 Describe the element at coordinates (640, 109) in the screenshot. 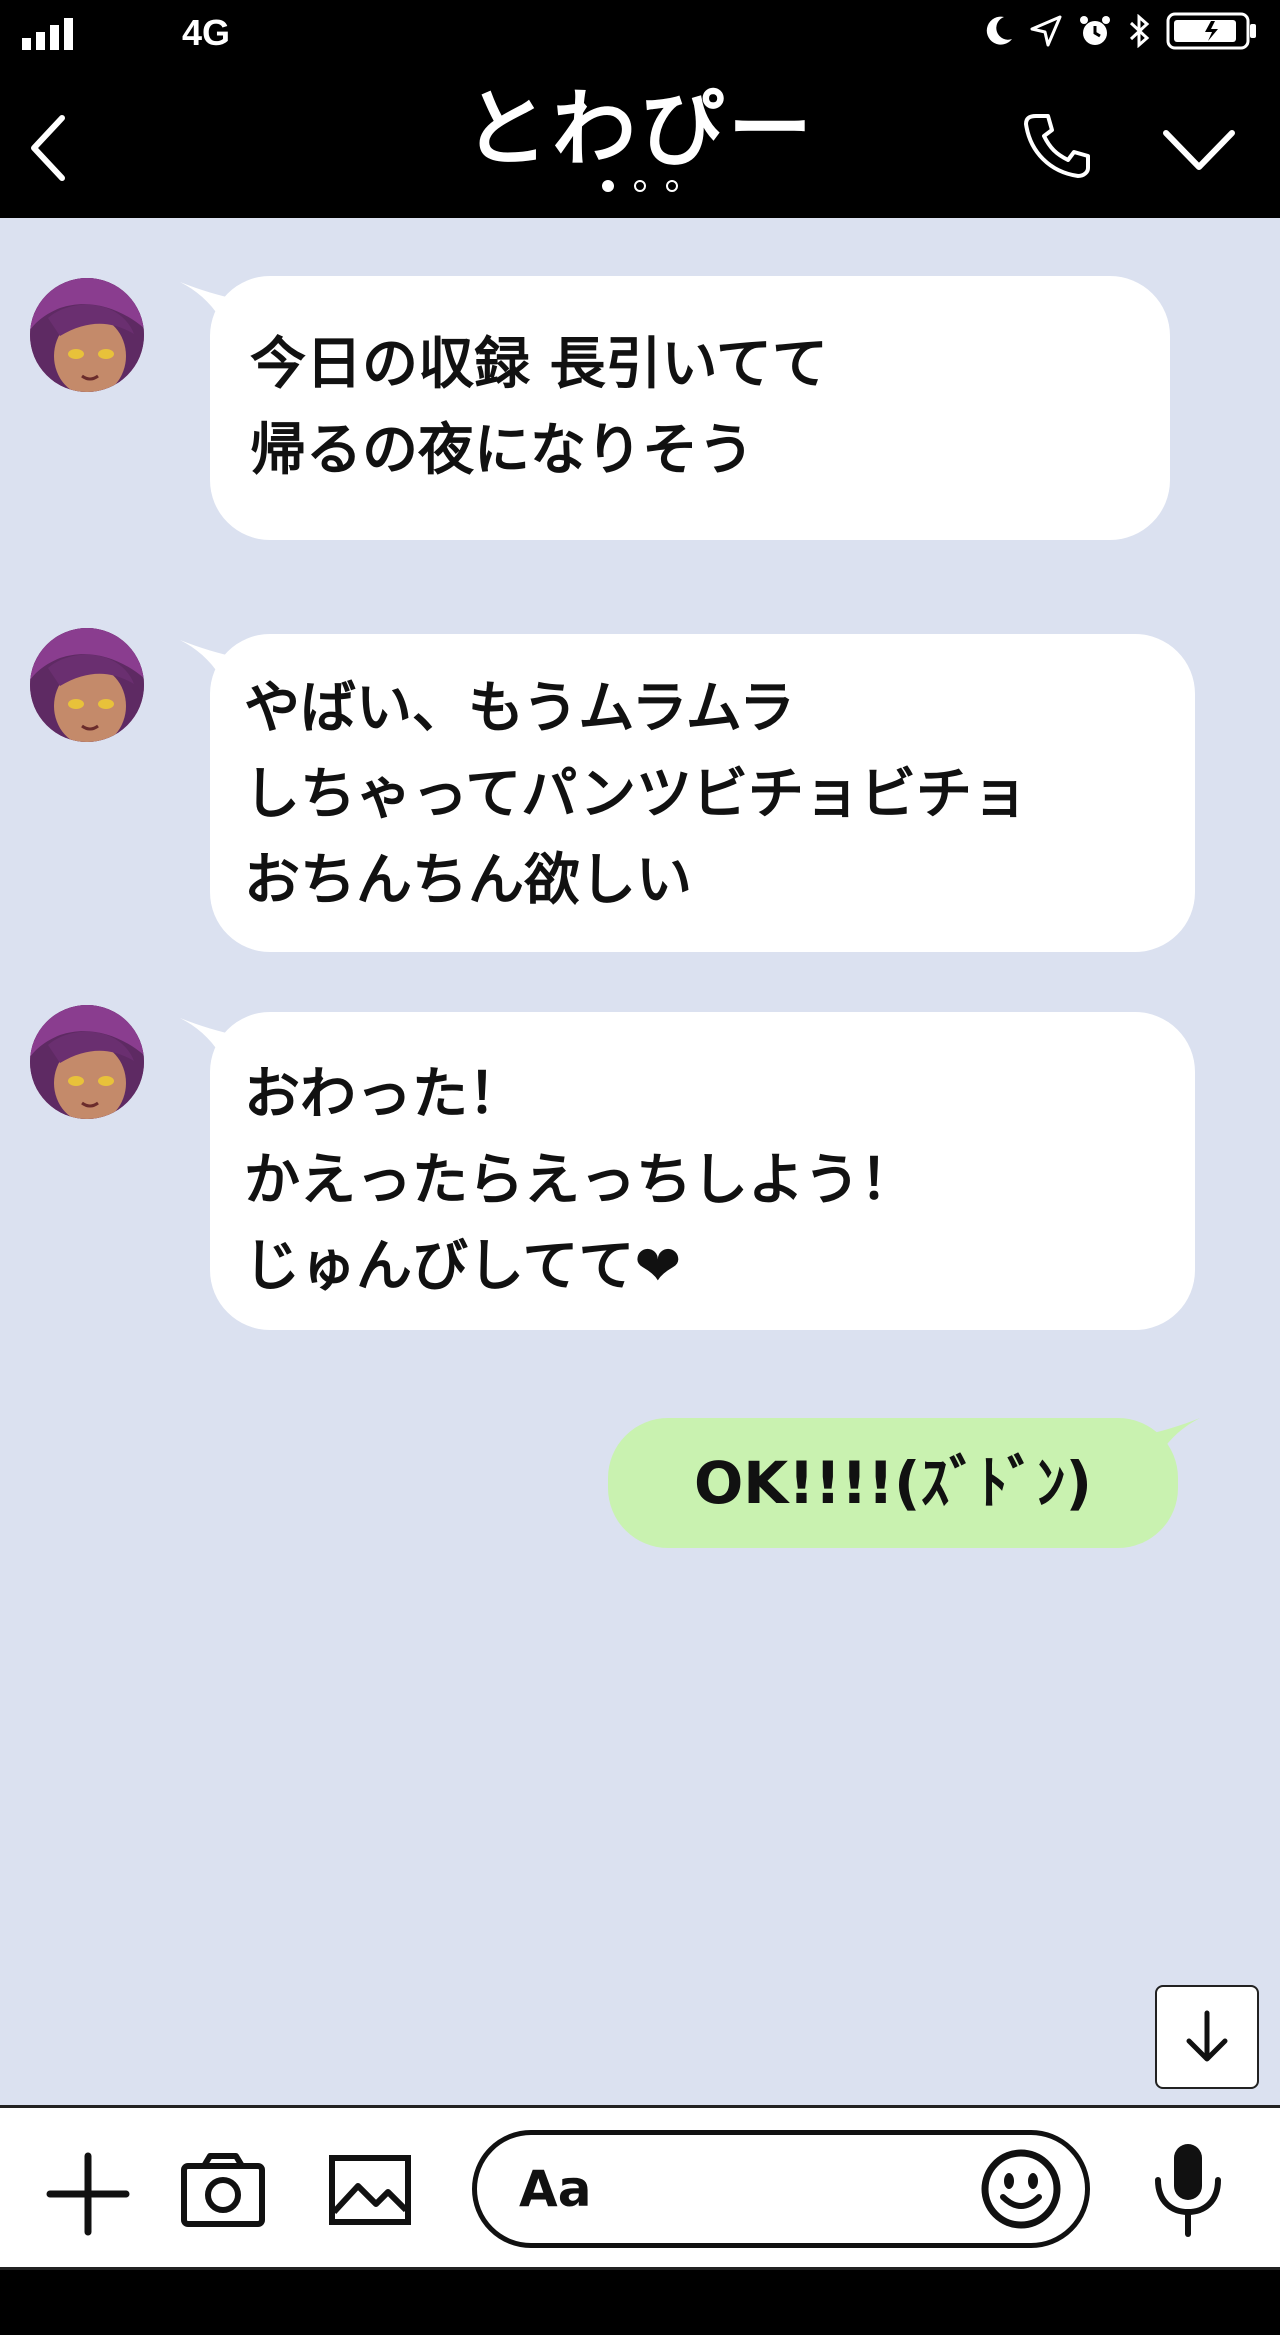

I see `top-bar: 4G とわぴー` at that location.